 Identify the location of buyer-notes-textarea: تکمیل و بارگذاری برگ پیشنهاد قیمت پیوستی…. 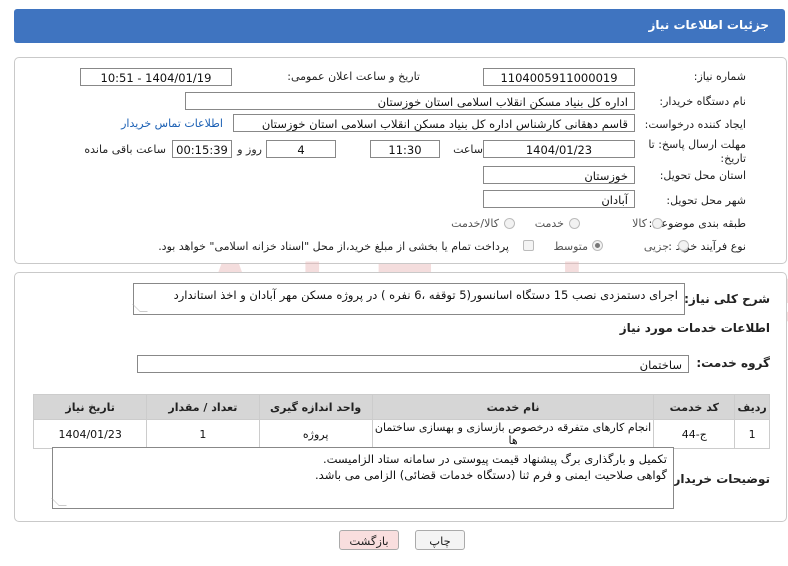
(362, 478).